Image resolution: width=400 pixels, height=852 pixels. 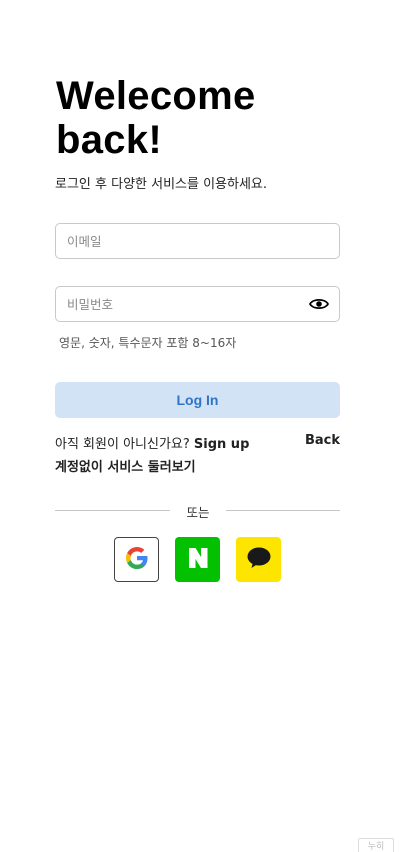 I want to click on eye-icon, so click(x=319, y=304).